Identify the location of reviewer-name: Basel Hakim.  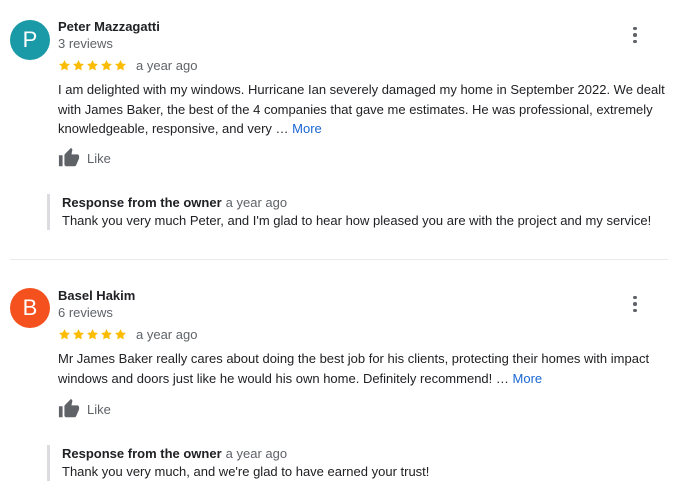
(96, 295).